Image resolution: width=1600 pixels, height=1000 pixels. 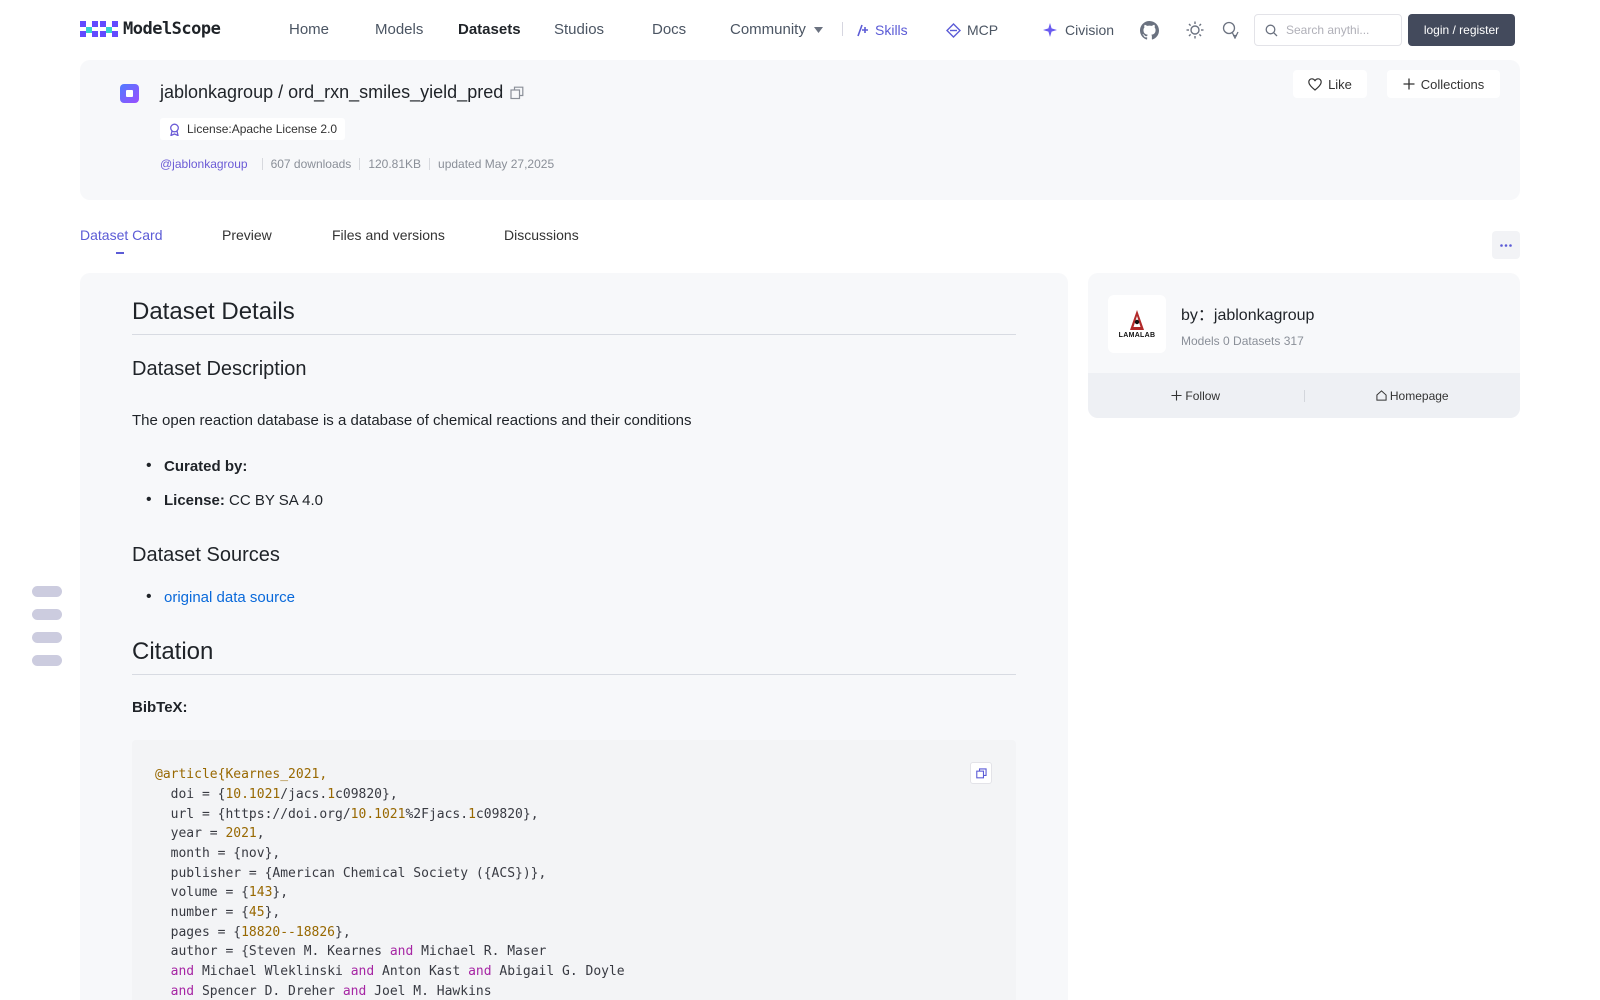 I want to click on dataset-owner: jablonkagroup, so click(x=216, y=92).